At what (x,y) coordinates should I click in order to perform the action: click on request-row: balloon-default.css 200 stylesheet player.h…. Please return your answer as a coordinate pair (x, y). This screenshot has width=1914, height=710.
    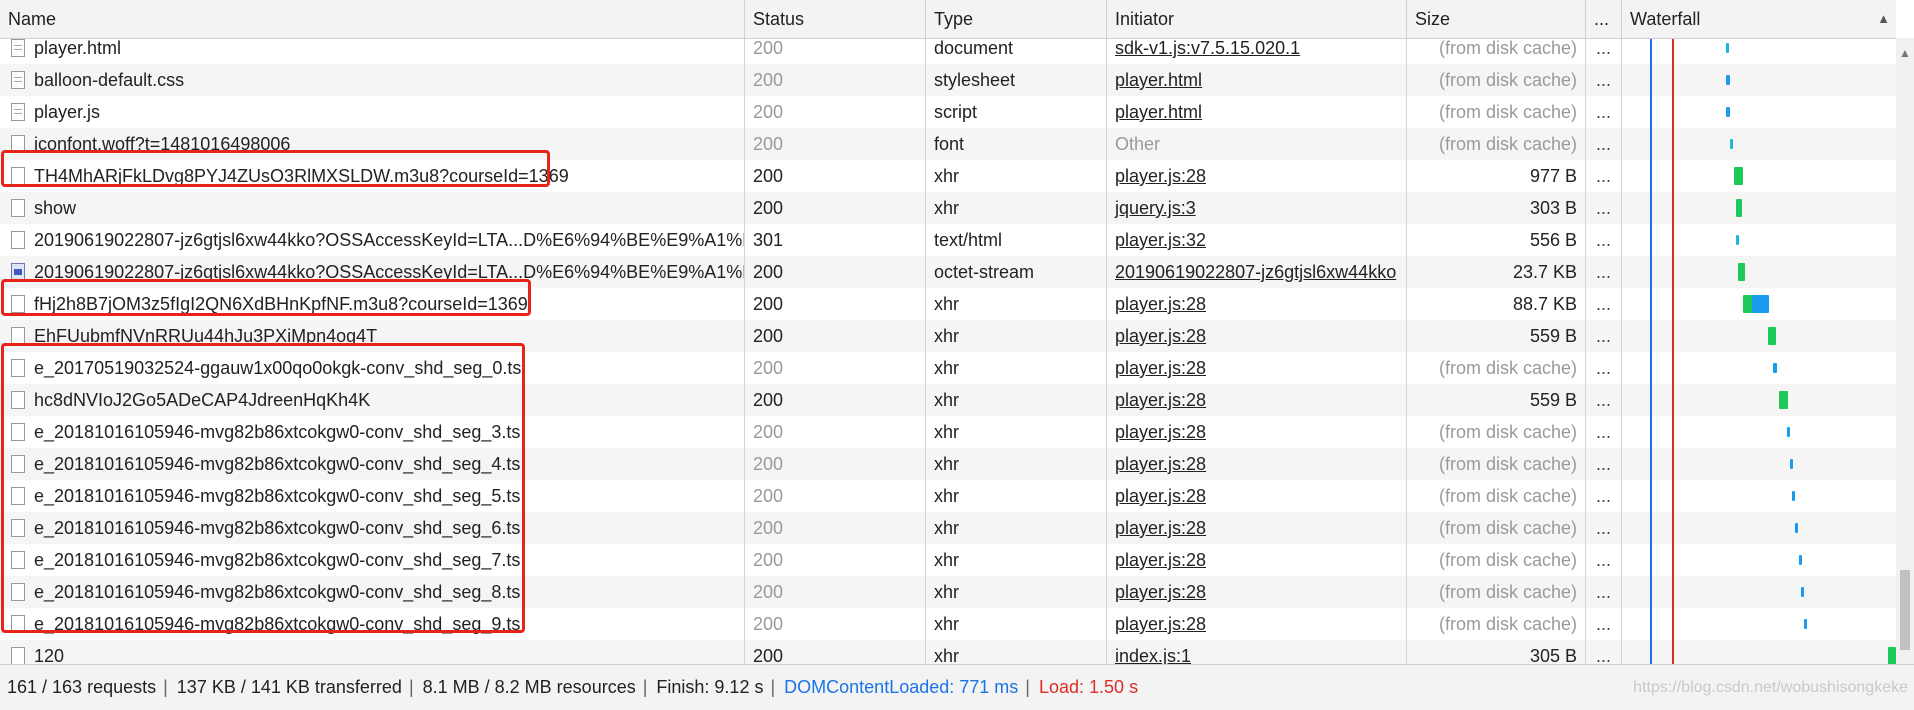
    Looking at the image, I should click on (948, 80).